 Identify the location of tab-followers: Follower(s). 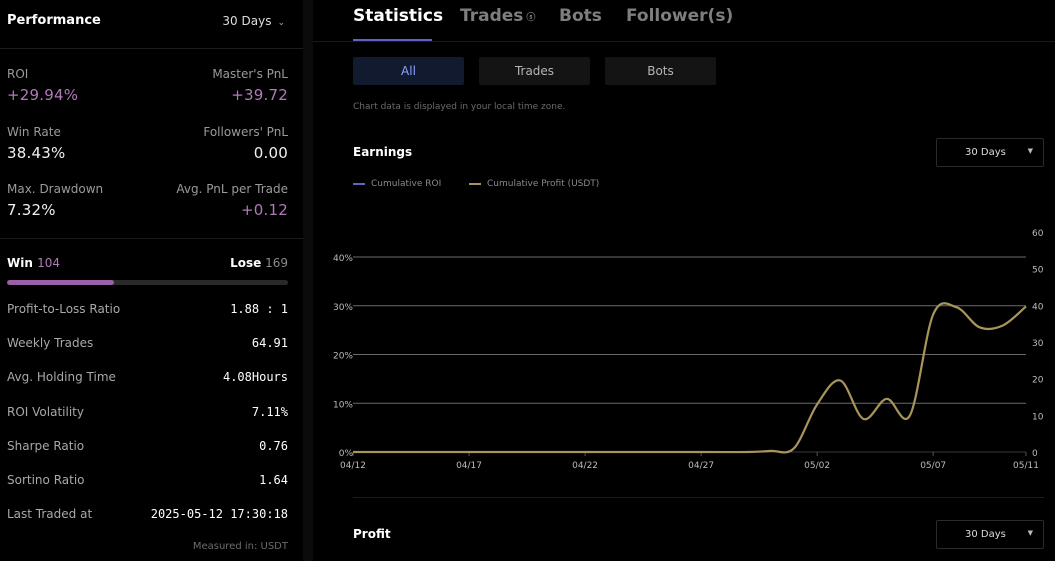
(679, 16).